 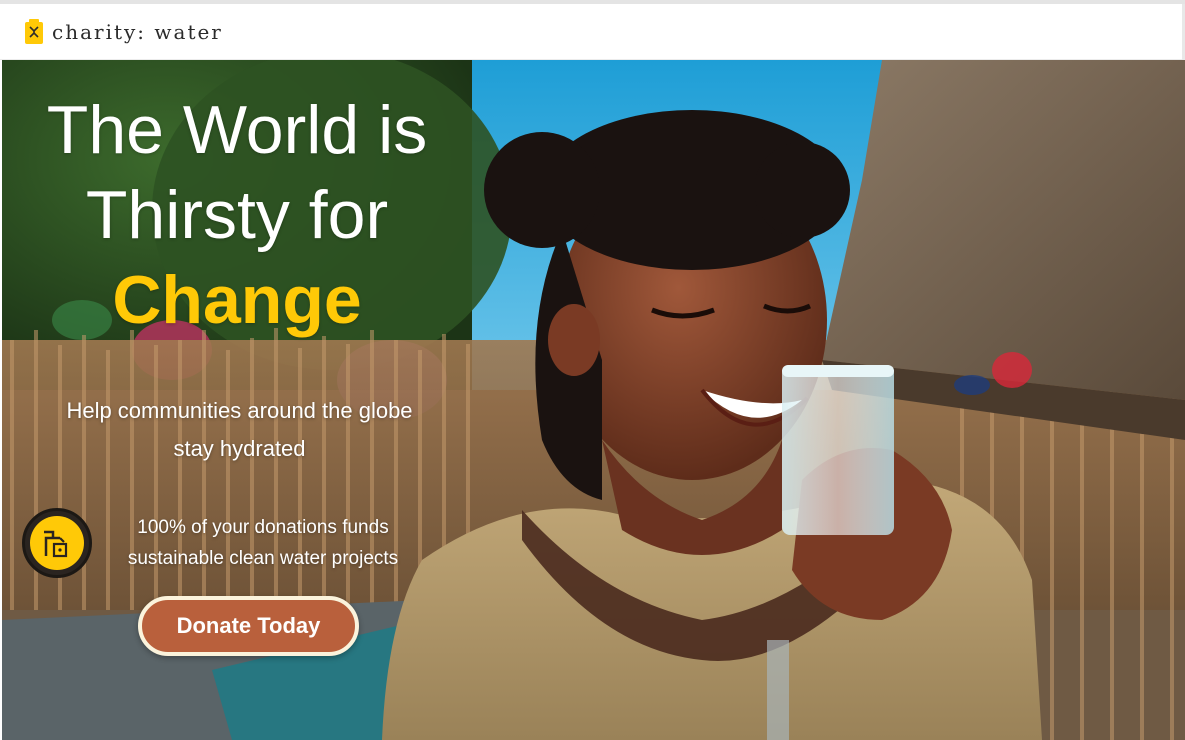 I want to click on headline-line-1: The World is, so click(x=237, y=130).